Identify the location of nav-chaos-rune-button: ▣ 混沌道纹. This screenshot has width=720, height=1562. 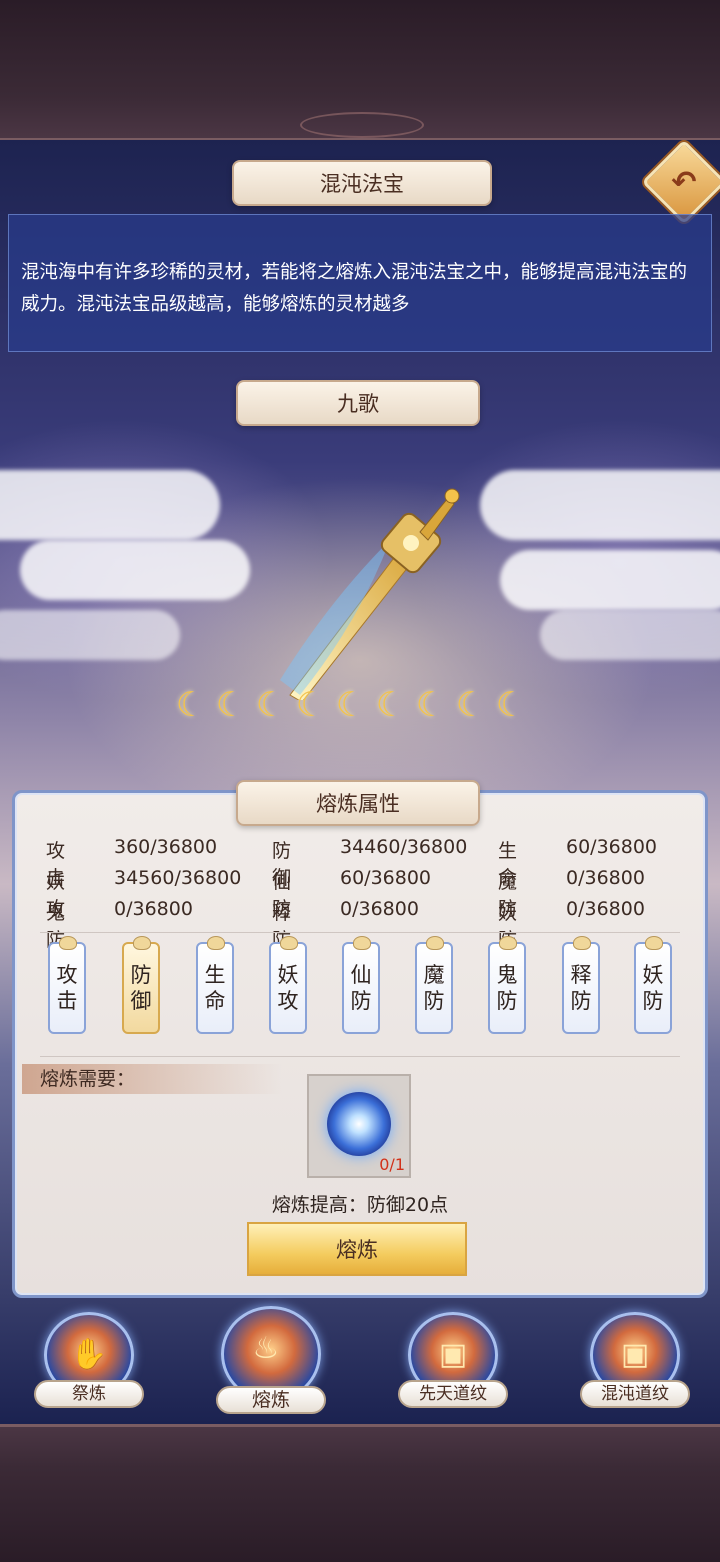
(635, 1367).